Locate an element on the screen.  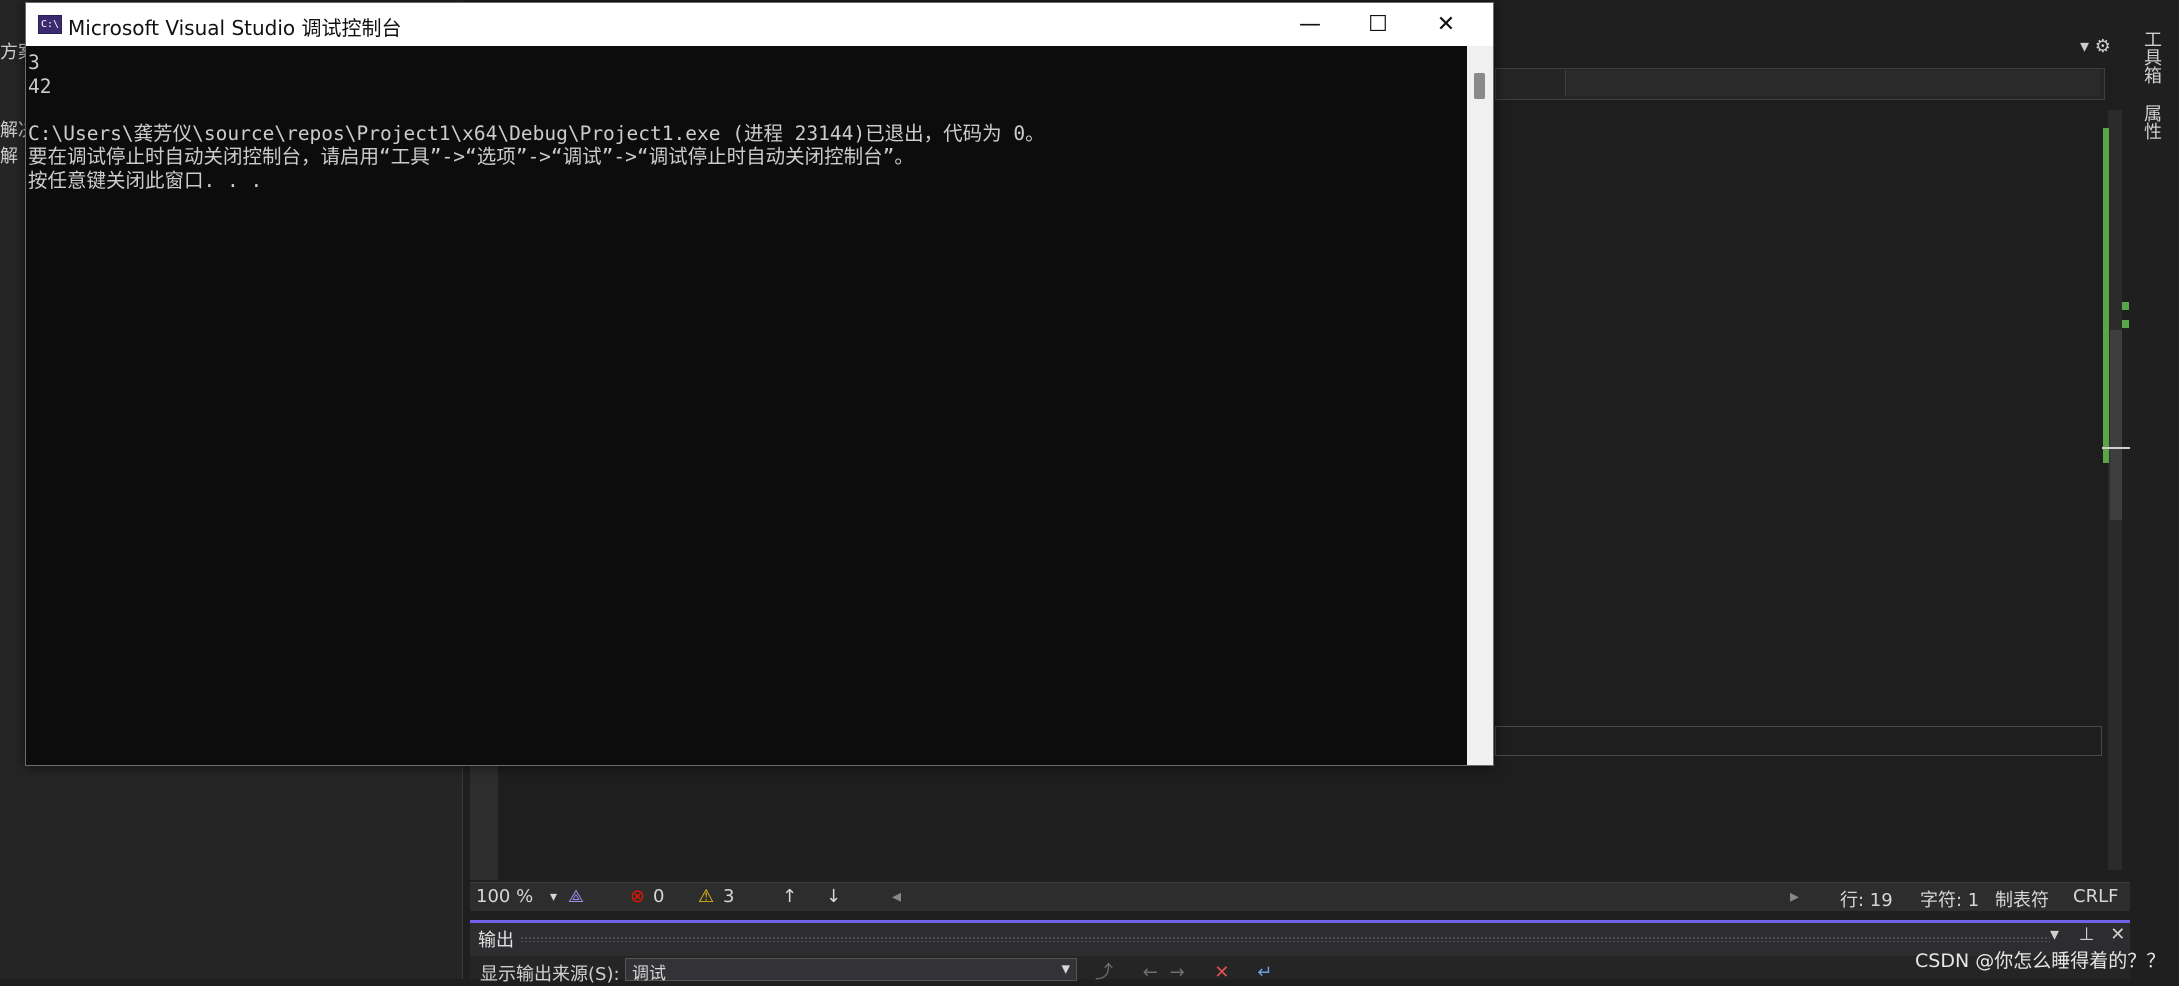
error-count: 0 is located at coordinates (658, 896).